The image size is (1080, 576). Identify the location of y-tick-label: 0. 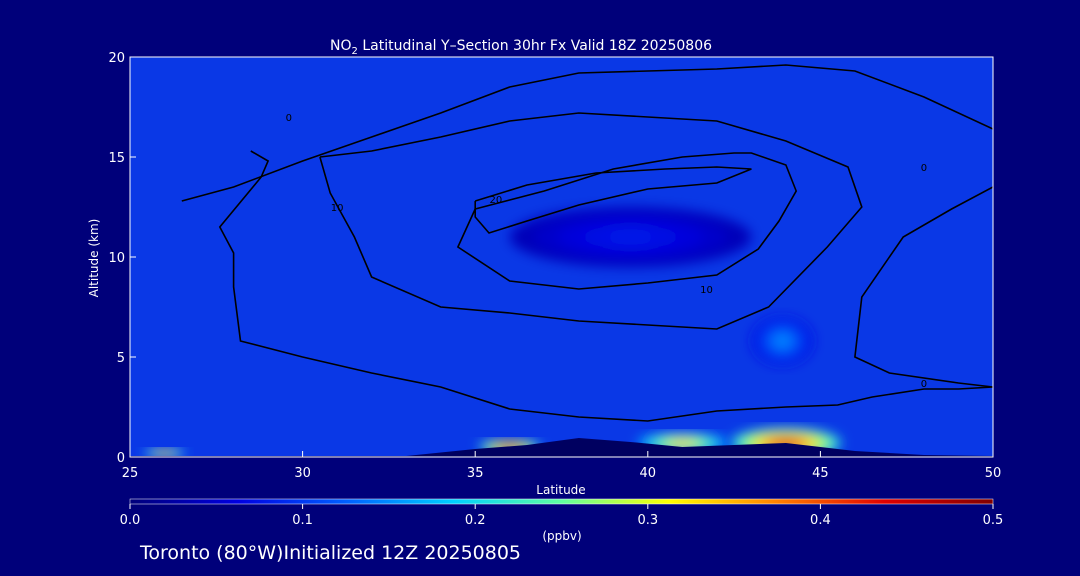
(121, 458).